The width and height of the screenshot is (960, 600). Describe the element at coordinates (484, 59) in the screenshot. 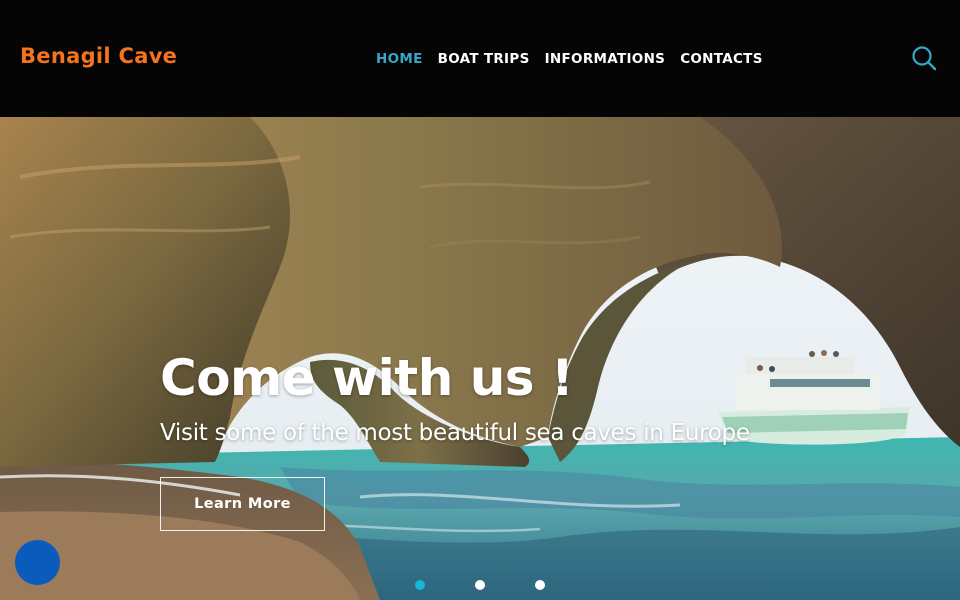

I see `nav-boat-trips: BOAT TRIPS` at that location.